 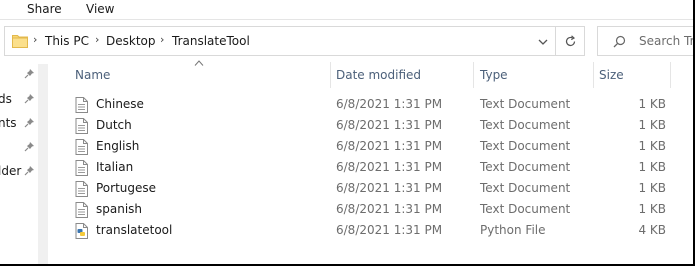 What do you see at coordinates (200, 75) in the screenshot?
I see `column-header-name: Name` at bounding box center [200, 75].